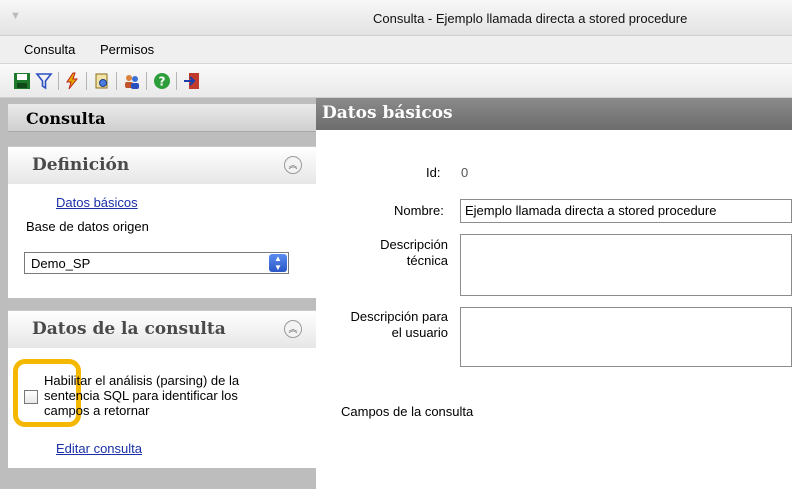 The image size is (792, 489). Describe the element at coordinates (22, 81) in the screenshot. I see `save-icon` at that location.